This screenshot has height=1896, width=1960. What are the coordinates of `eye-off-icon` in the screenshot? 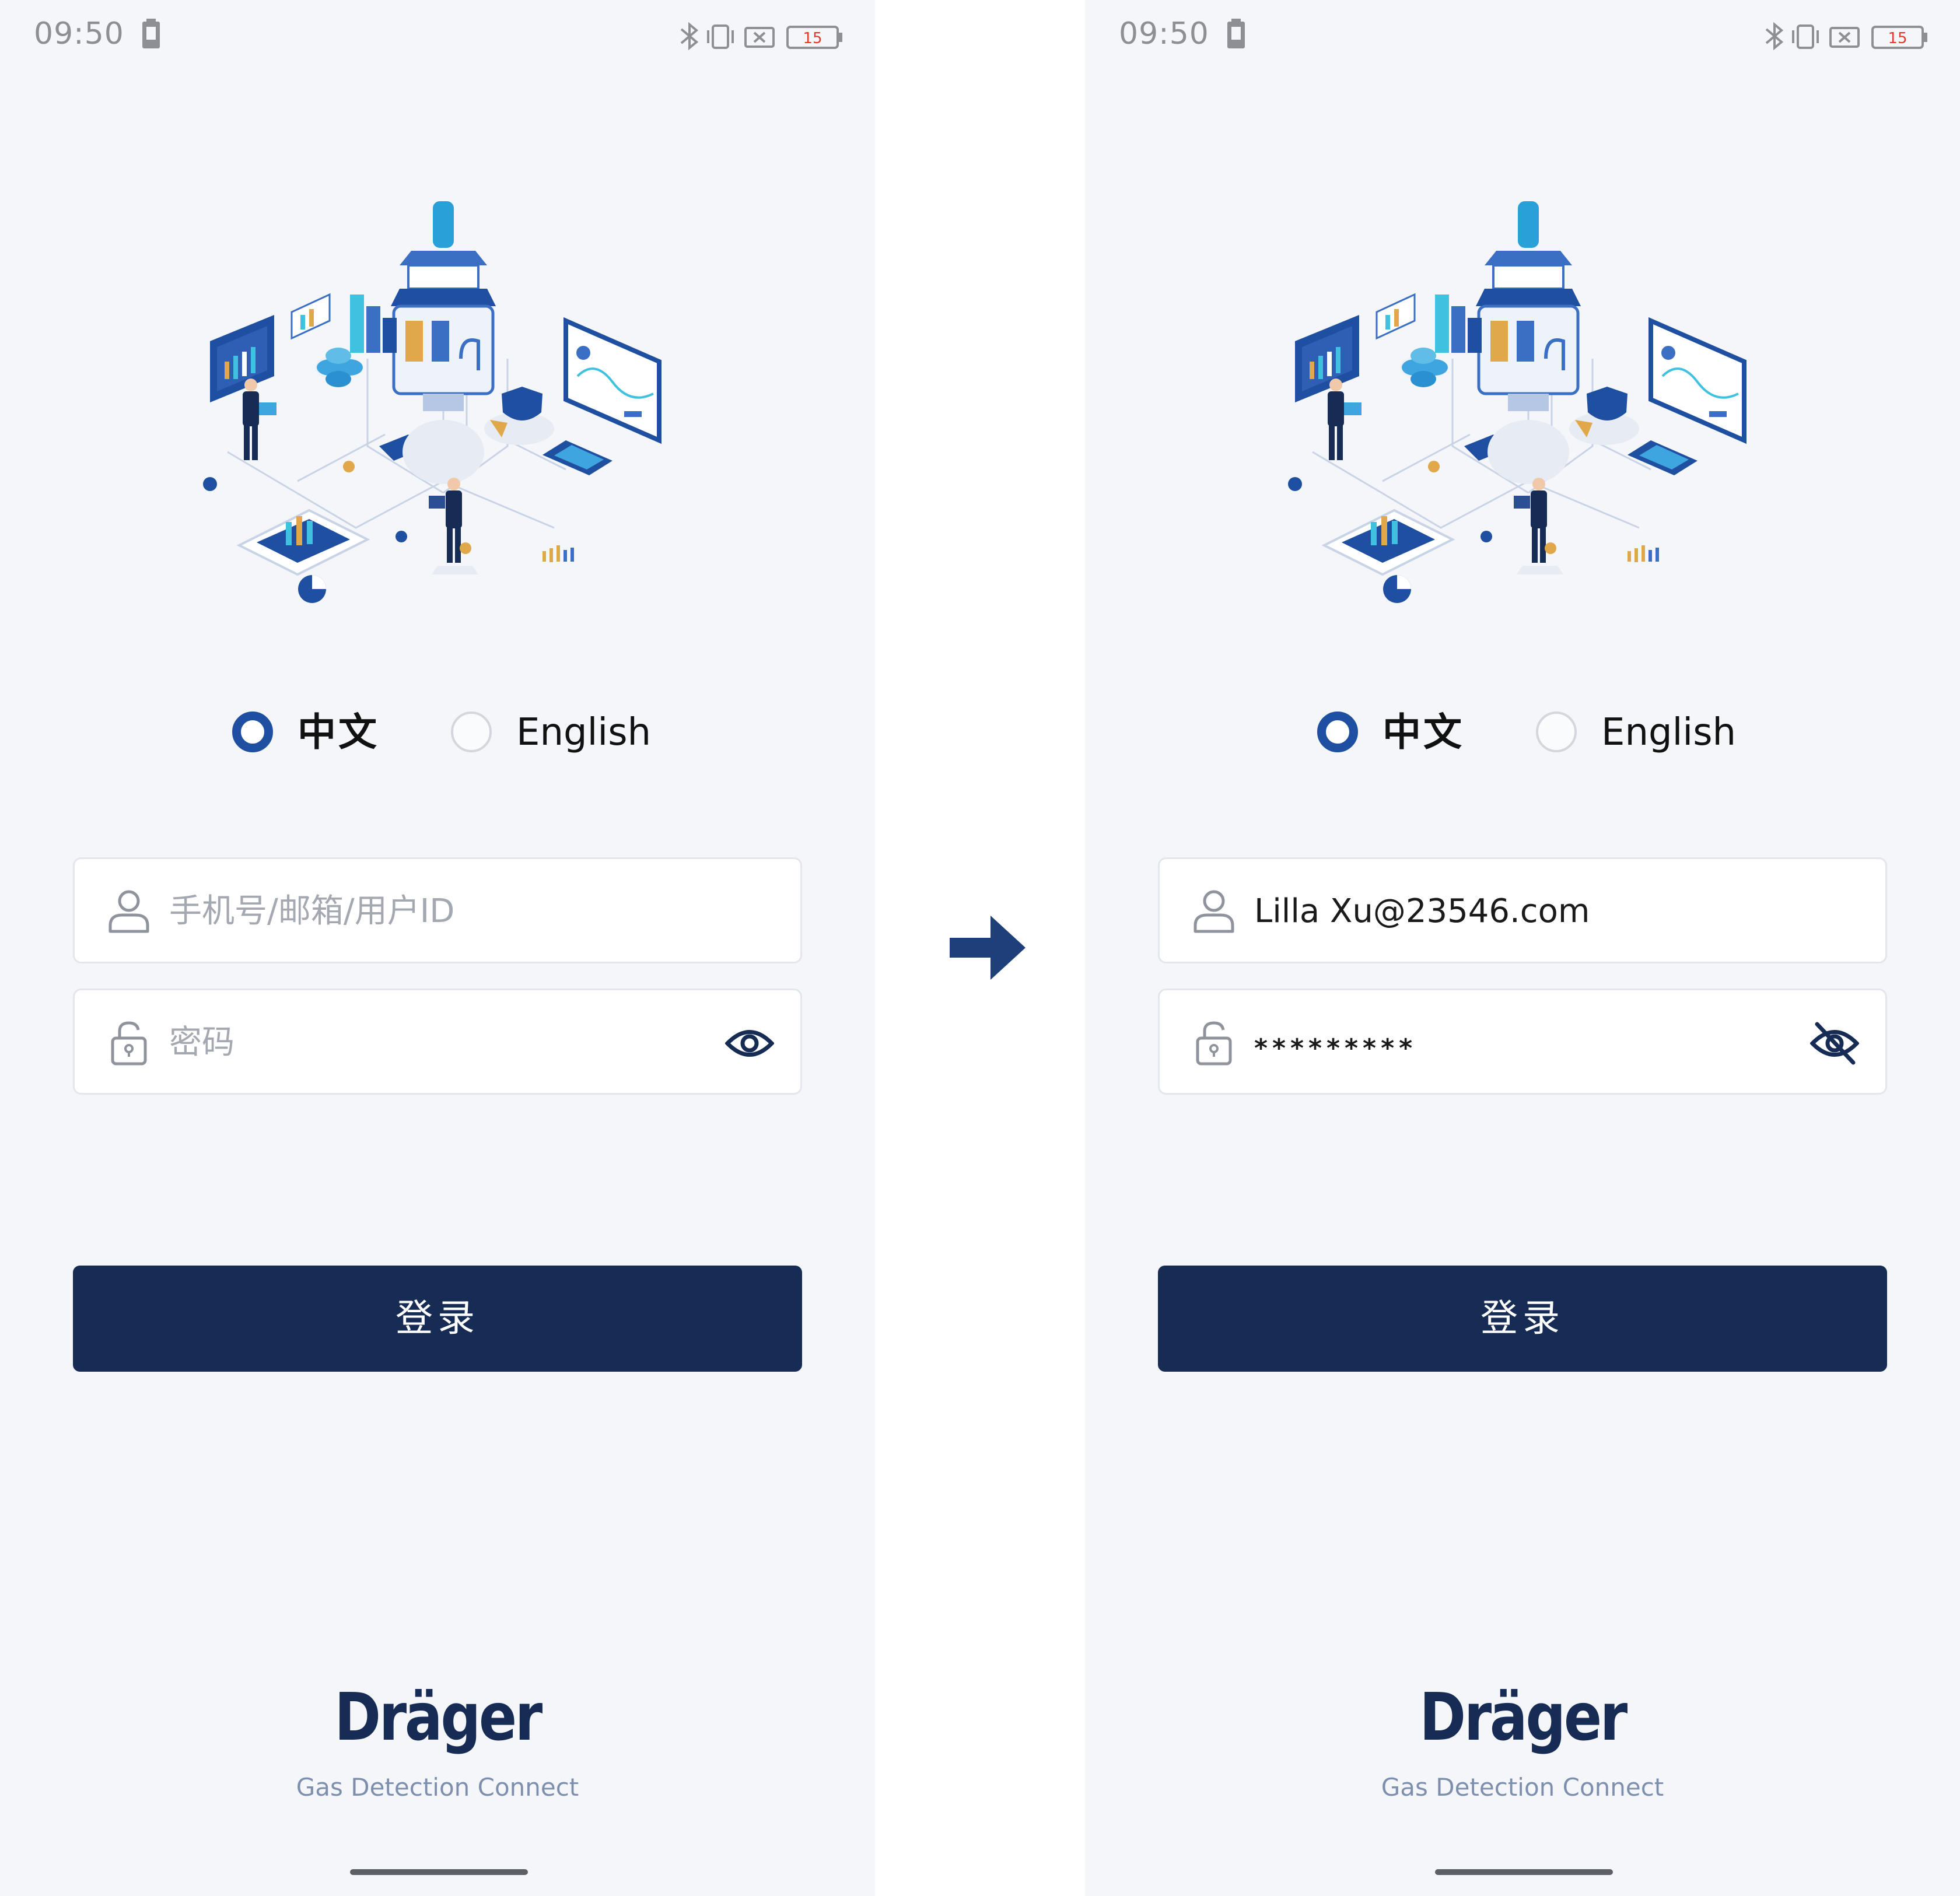 It's located at (1834, 1043).